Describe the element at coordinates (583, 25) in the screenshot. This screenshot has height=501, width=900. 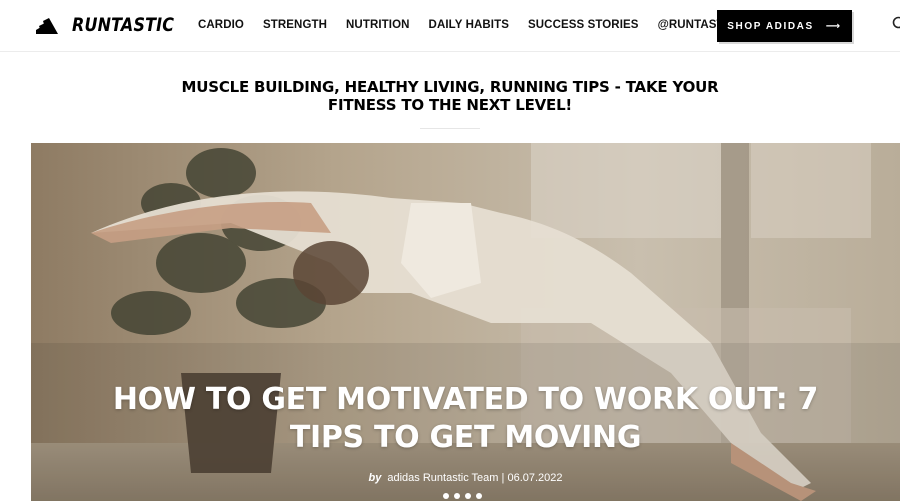
I see `nav-success-stories: SUCCESS STORIES` at that location.